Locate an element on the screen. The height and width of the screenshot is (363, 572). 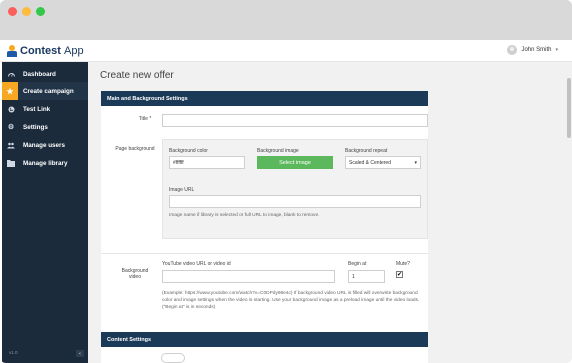
close-window-icon is located at coordinates (12, 11).